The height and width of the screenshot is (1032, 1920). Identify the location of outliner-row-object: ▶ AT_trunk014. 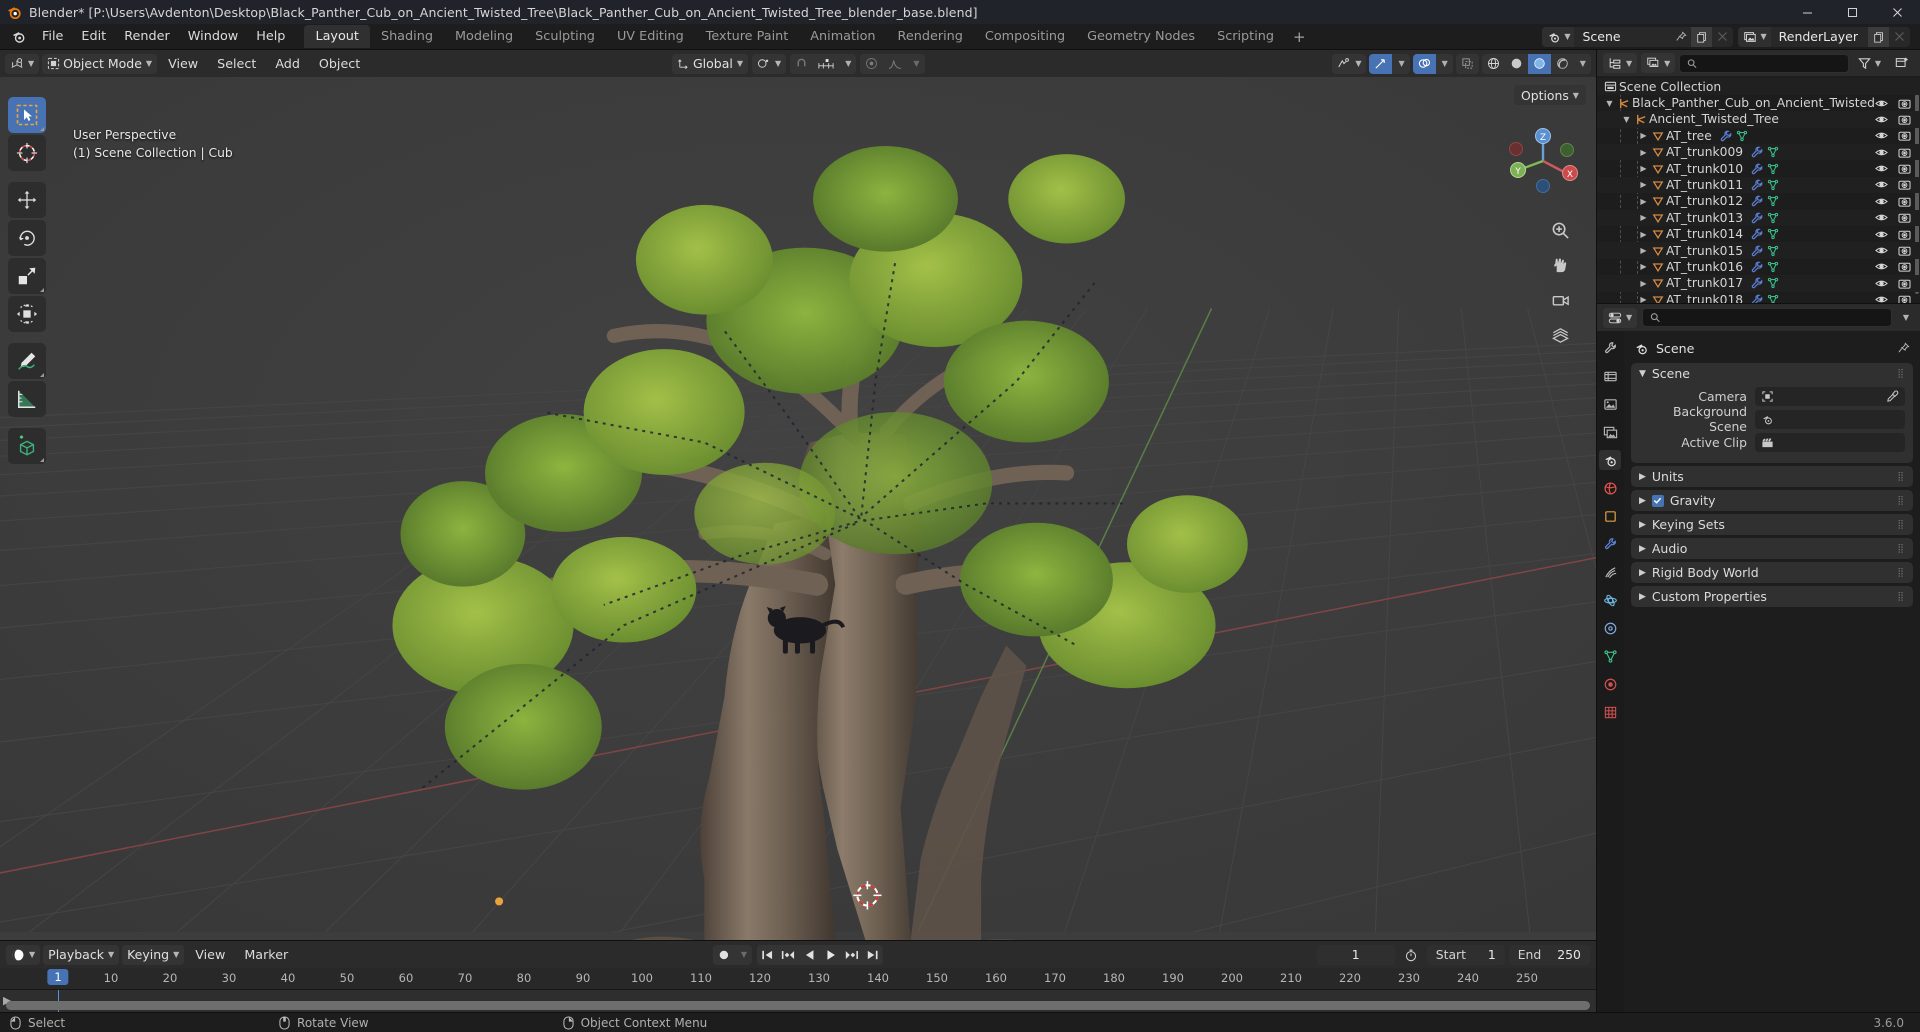
(1758, 234).